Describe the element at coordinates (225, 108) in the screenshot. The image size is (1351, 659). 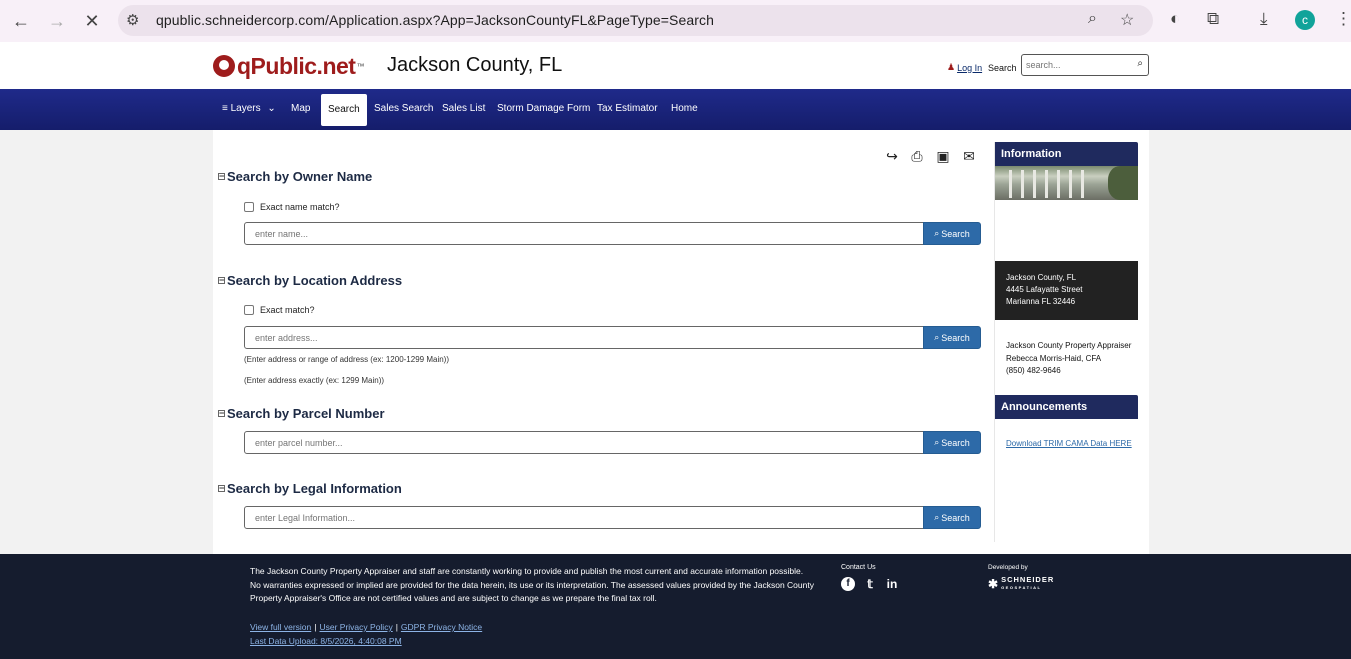
I see `layers-icon: ≡` at that location.